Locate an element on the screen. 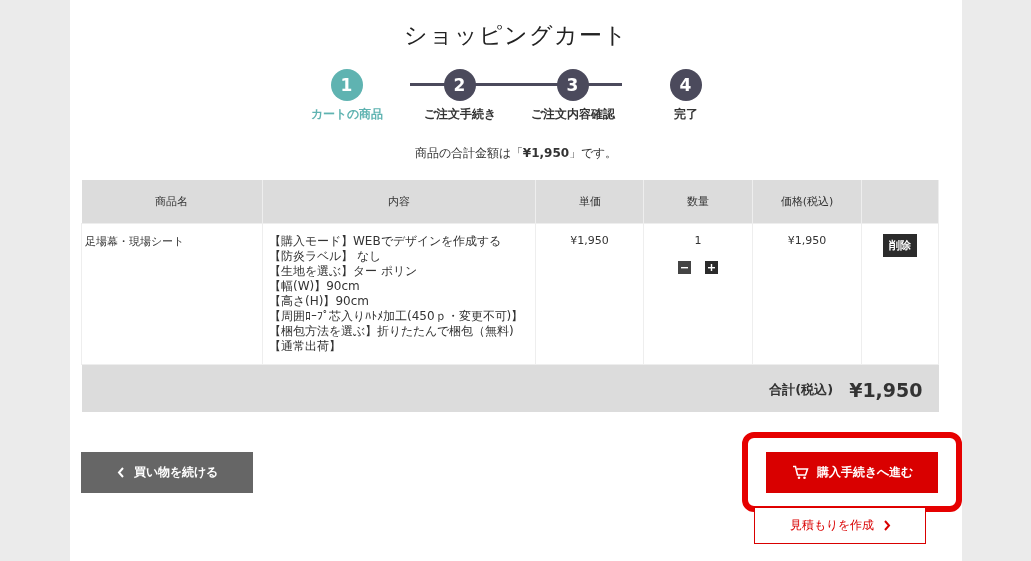 The image size is (1031, 561). plus-icon is located at coordinates (711, 267).